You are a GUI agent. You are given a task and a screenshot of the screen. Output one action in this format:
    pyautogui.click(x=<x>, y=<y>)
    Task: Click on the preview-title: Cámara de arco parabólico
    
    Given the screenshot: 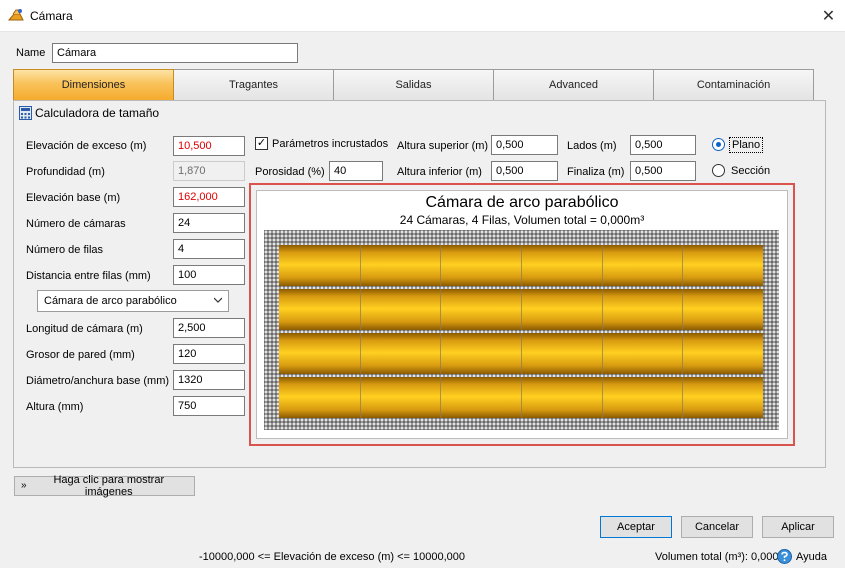 What is the action you would take?
    pyautogui.click(x=522, y=202)
    